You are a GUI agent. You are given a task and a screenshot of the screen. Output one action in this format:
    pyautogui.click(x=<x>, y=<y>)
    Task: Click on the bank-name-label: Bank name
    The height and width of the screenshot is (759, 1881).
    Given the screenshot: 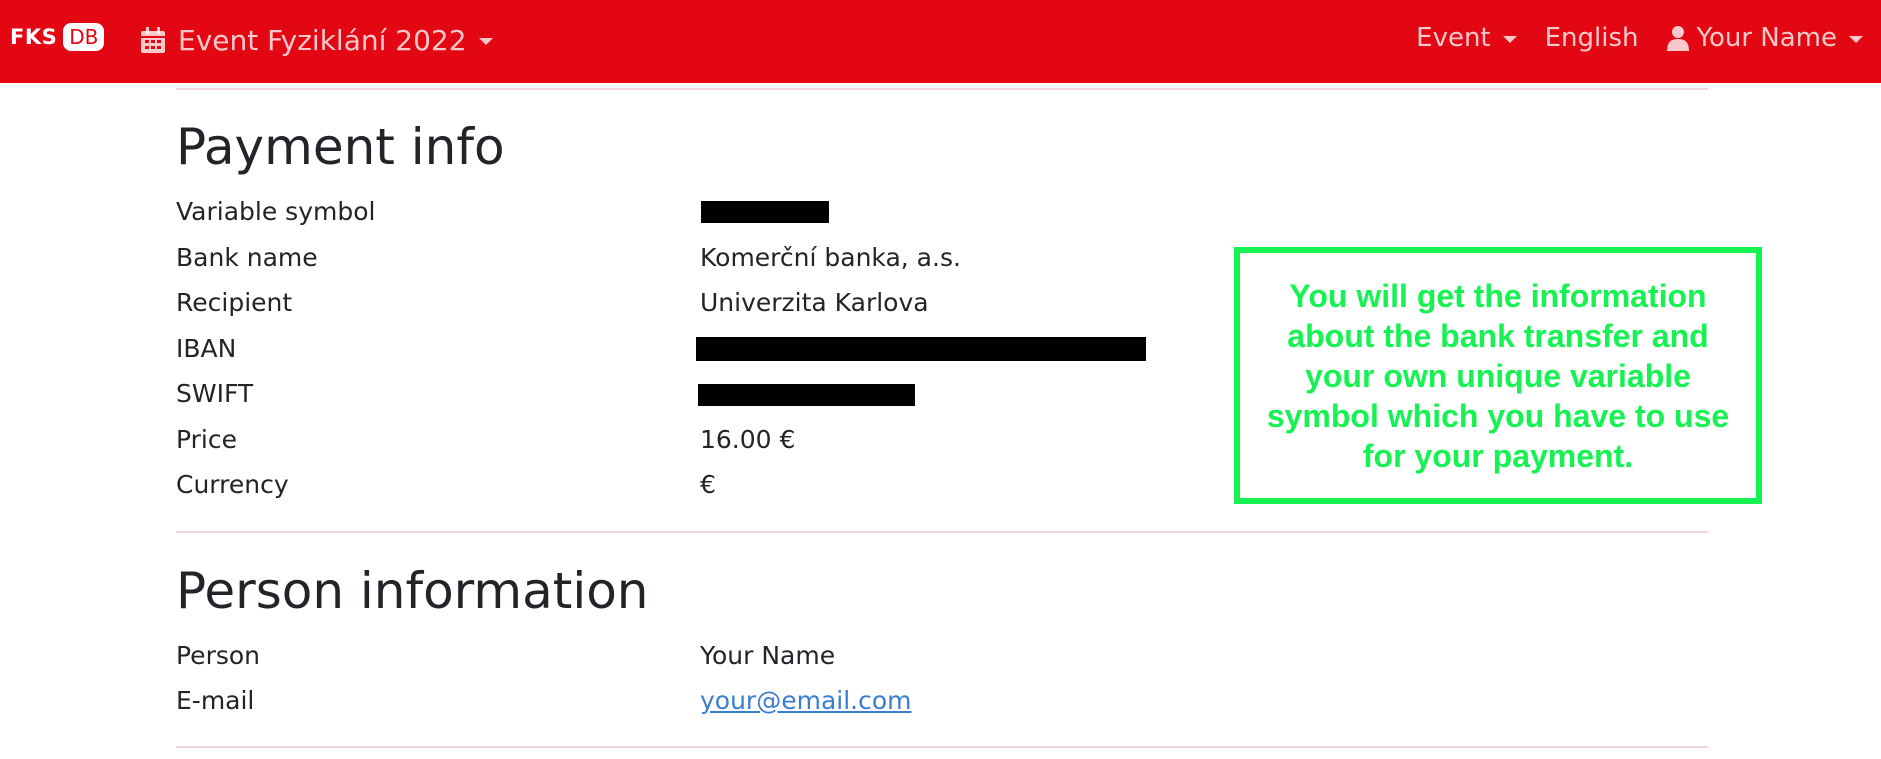 What is the action you would take?
    pyautogui.click(x=247, y=257)
    